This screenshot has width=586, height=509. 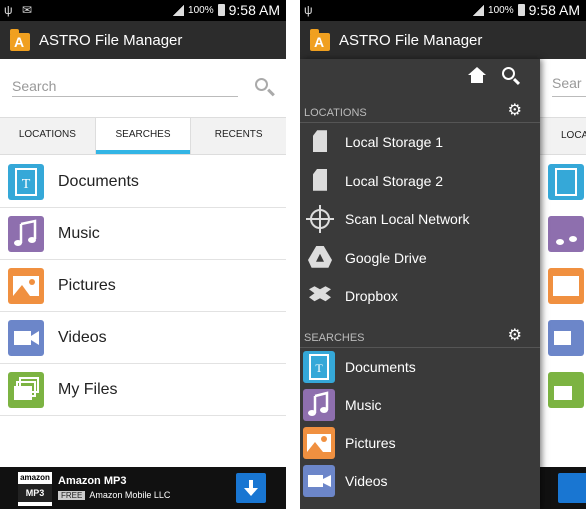 What do you see at coordinates (371, 296) in the screenshot?
I see `drawer-item-label: Dropbox` at bounding box center [371, 296].